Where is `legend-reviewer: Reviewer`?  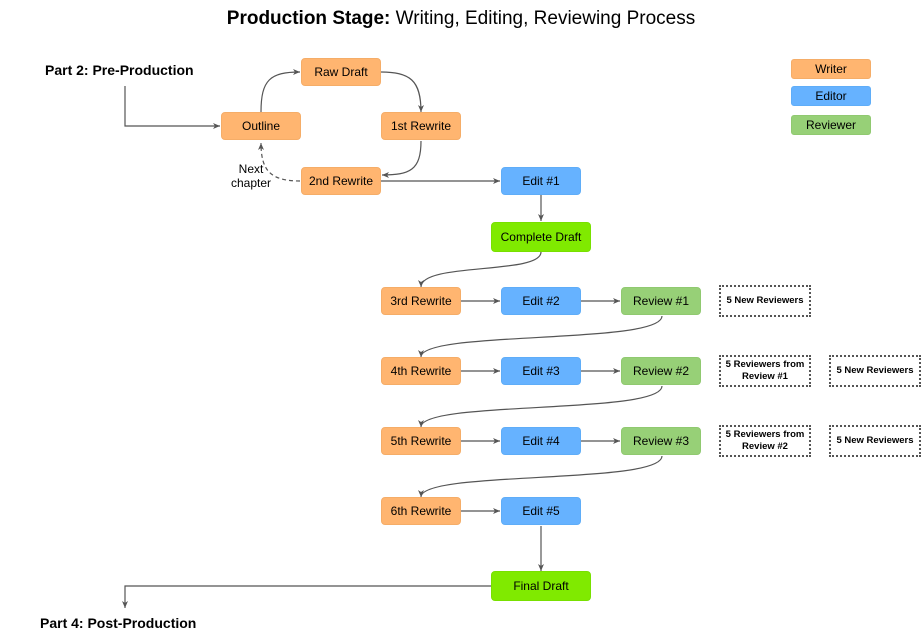
legend-reviewer: Reviewer is located at coordinates (831, 125).